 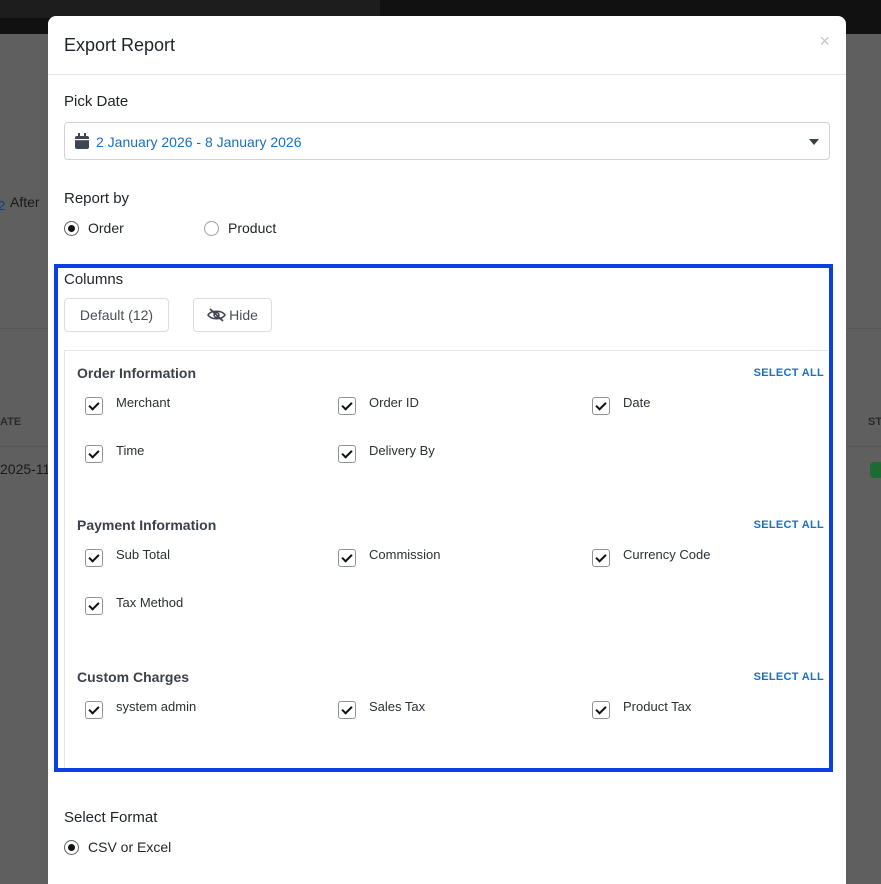 I want to click on report-by-product-radio: Product, so click(x=240, y=228).